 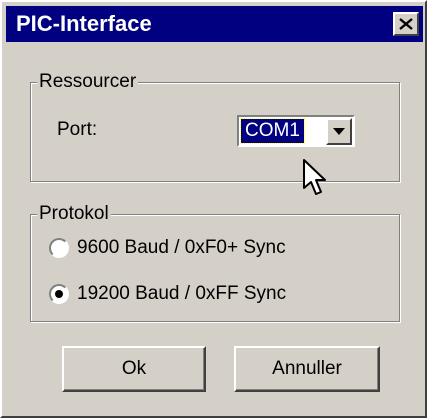 I want to click on close-icon, so click(x=406, y=24).